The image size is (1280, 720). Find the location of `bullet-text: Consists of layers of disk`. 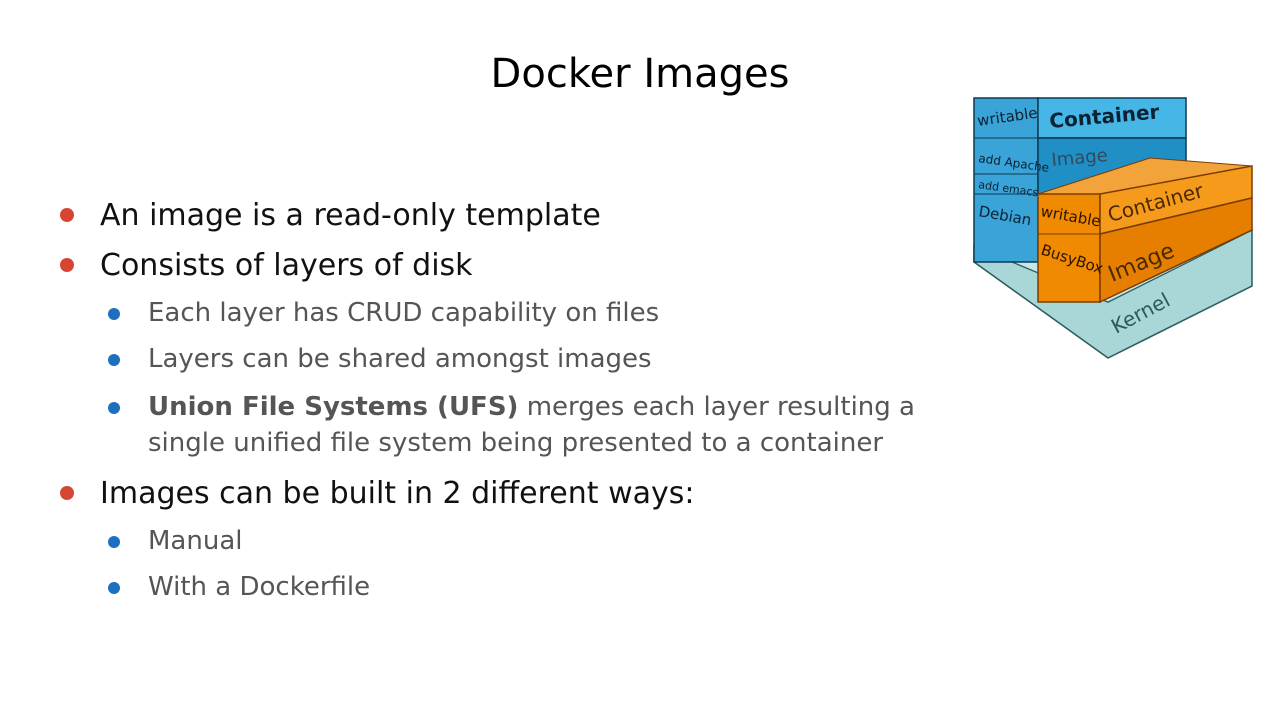

bullet-text: Consists of layers of disk is located at coordinates (286, 265).